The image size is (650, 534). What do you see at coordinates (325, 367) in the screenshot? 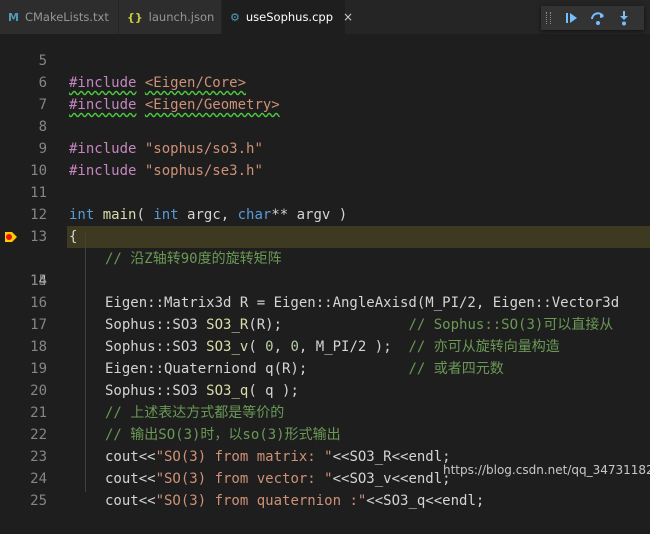
I see `code-line: 19 Sophus::SO3 SO3_q( q );` at bounding box center [325, 367].